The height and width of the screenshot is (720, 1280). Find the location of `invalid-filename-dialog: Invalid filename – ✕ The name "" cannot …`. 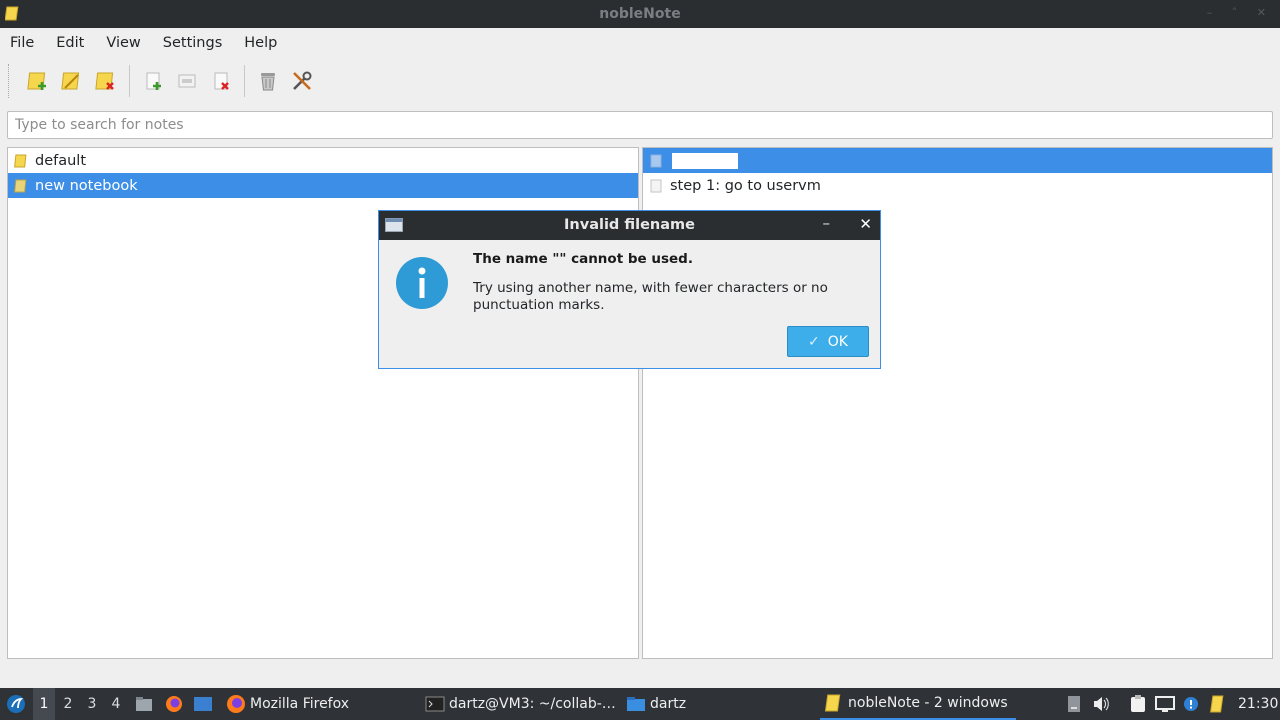

invalid-filename-dialog: Invalid filename – ✕ The name "" cannot … is located at coordinates (629, 289).